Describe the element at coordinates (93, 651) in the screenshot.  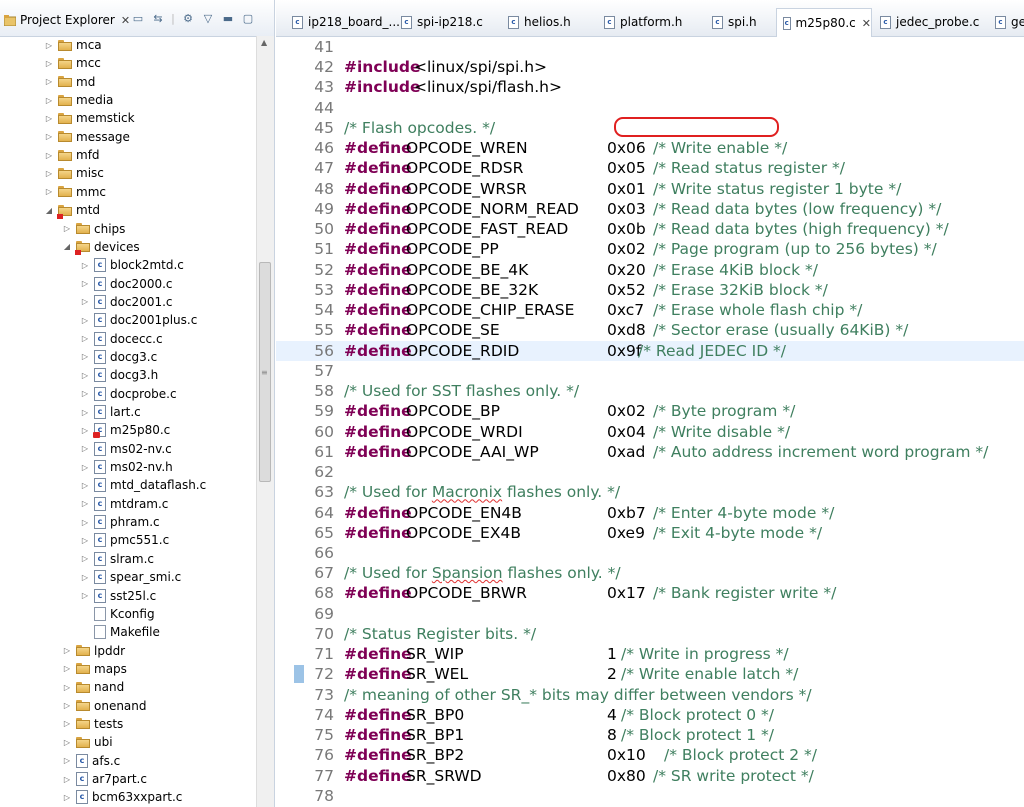
I see `tree-item: ▷ lpddr` at that location.